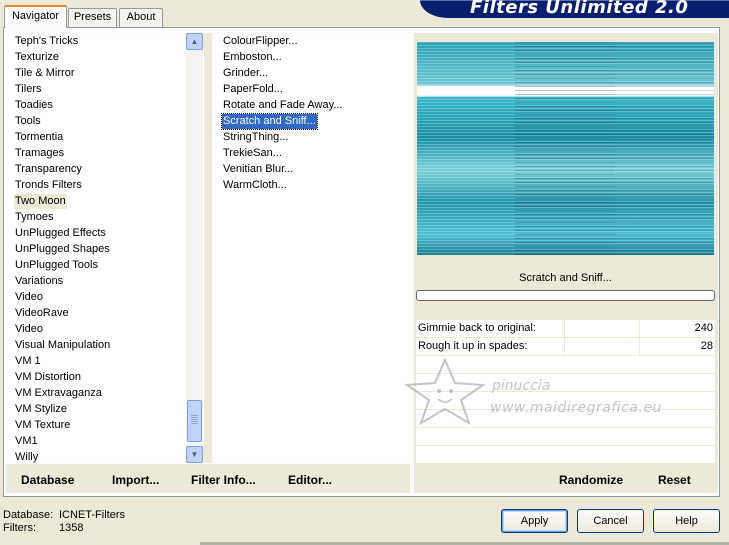 This screenshot has height=545, width=729. I want to click on category-item: Tormentia, so click(39, 137).